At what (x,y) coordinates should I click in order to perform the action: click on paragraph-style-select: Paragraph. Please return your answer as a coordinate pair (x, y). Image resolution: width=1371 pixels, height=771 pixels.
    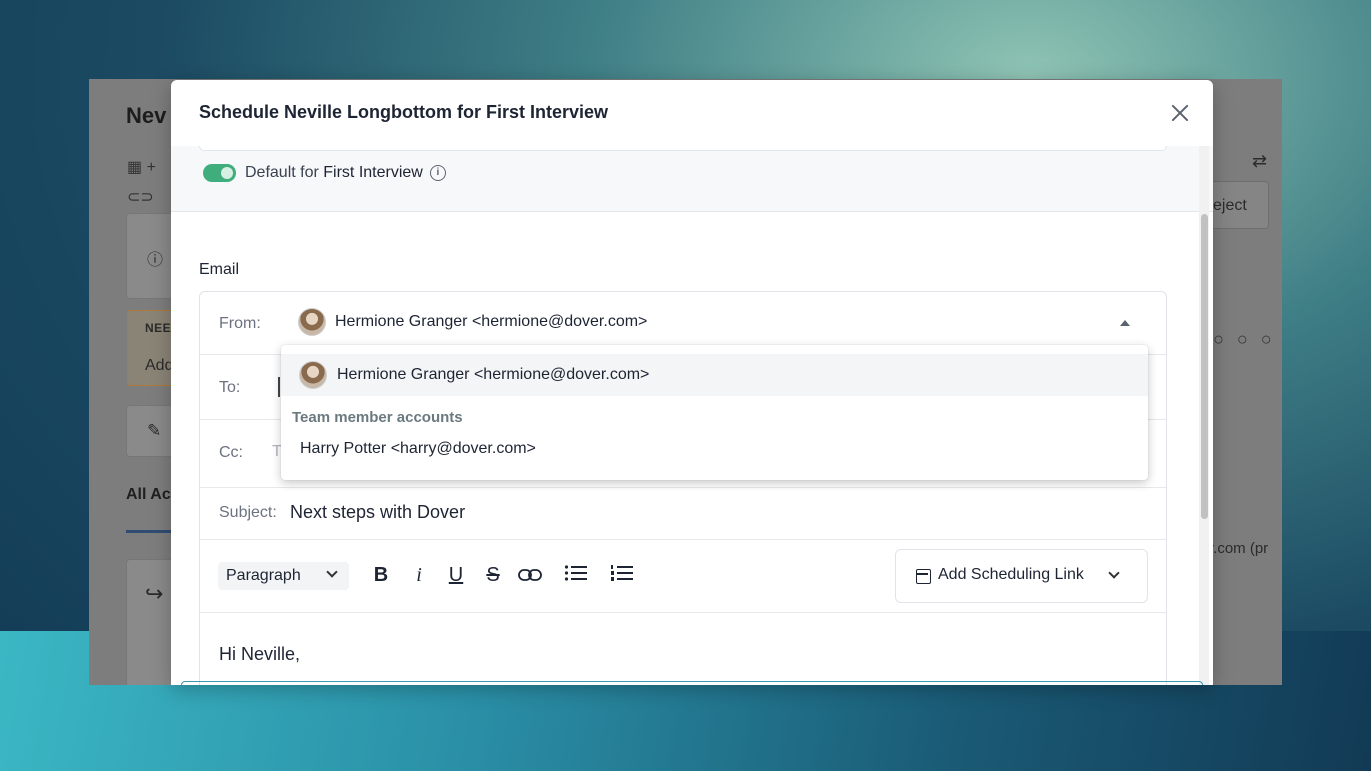
    Looking at the image, I should click on (283, 576).